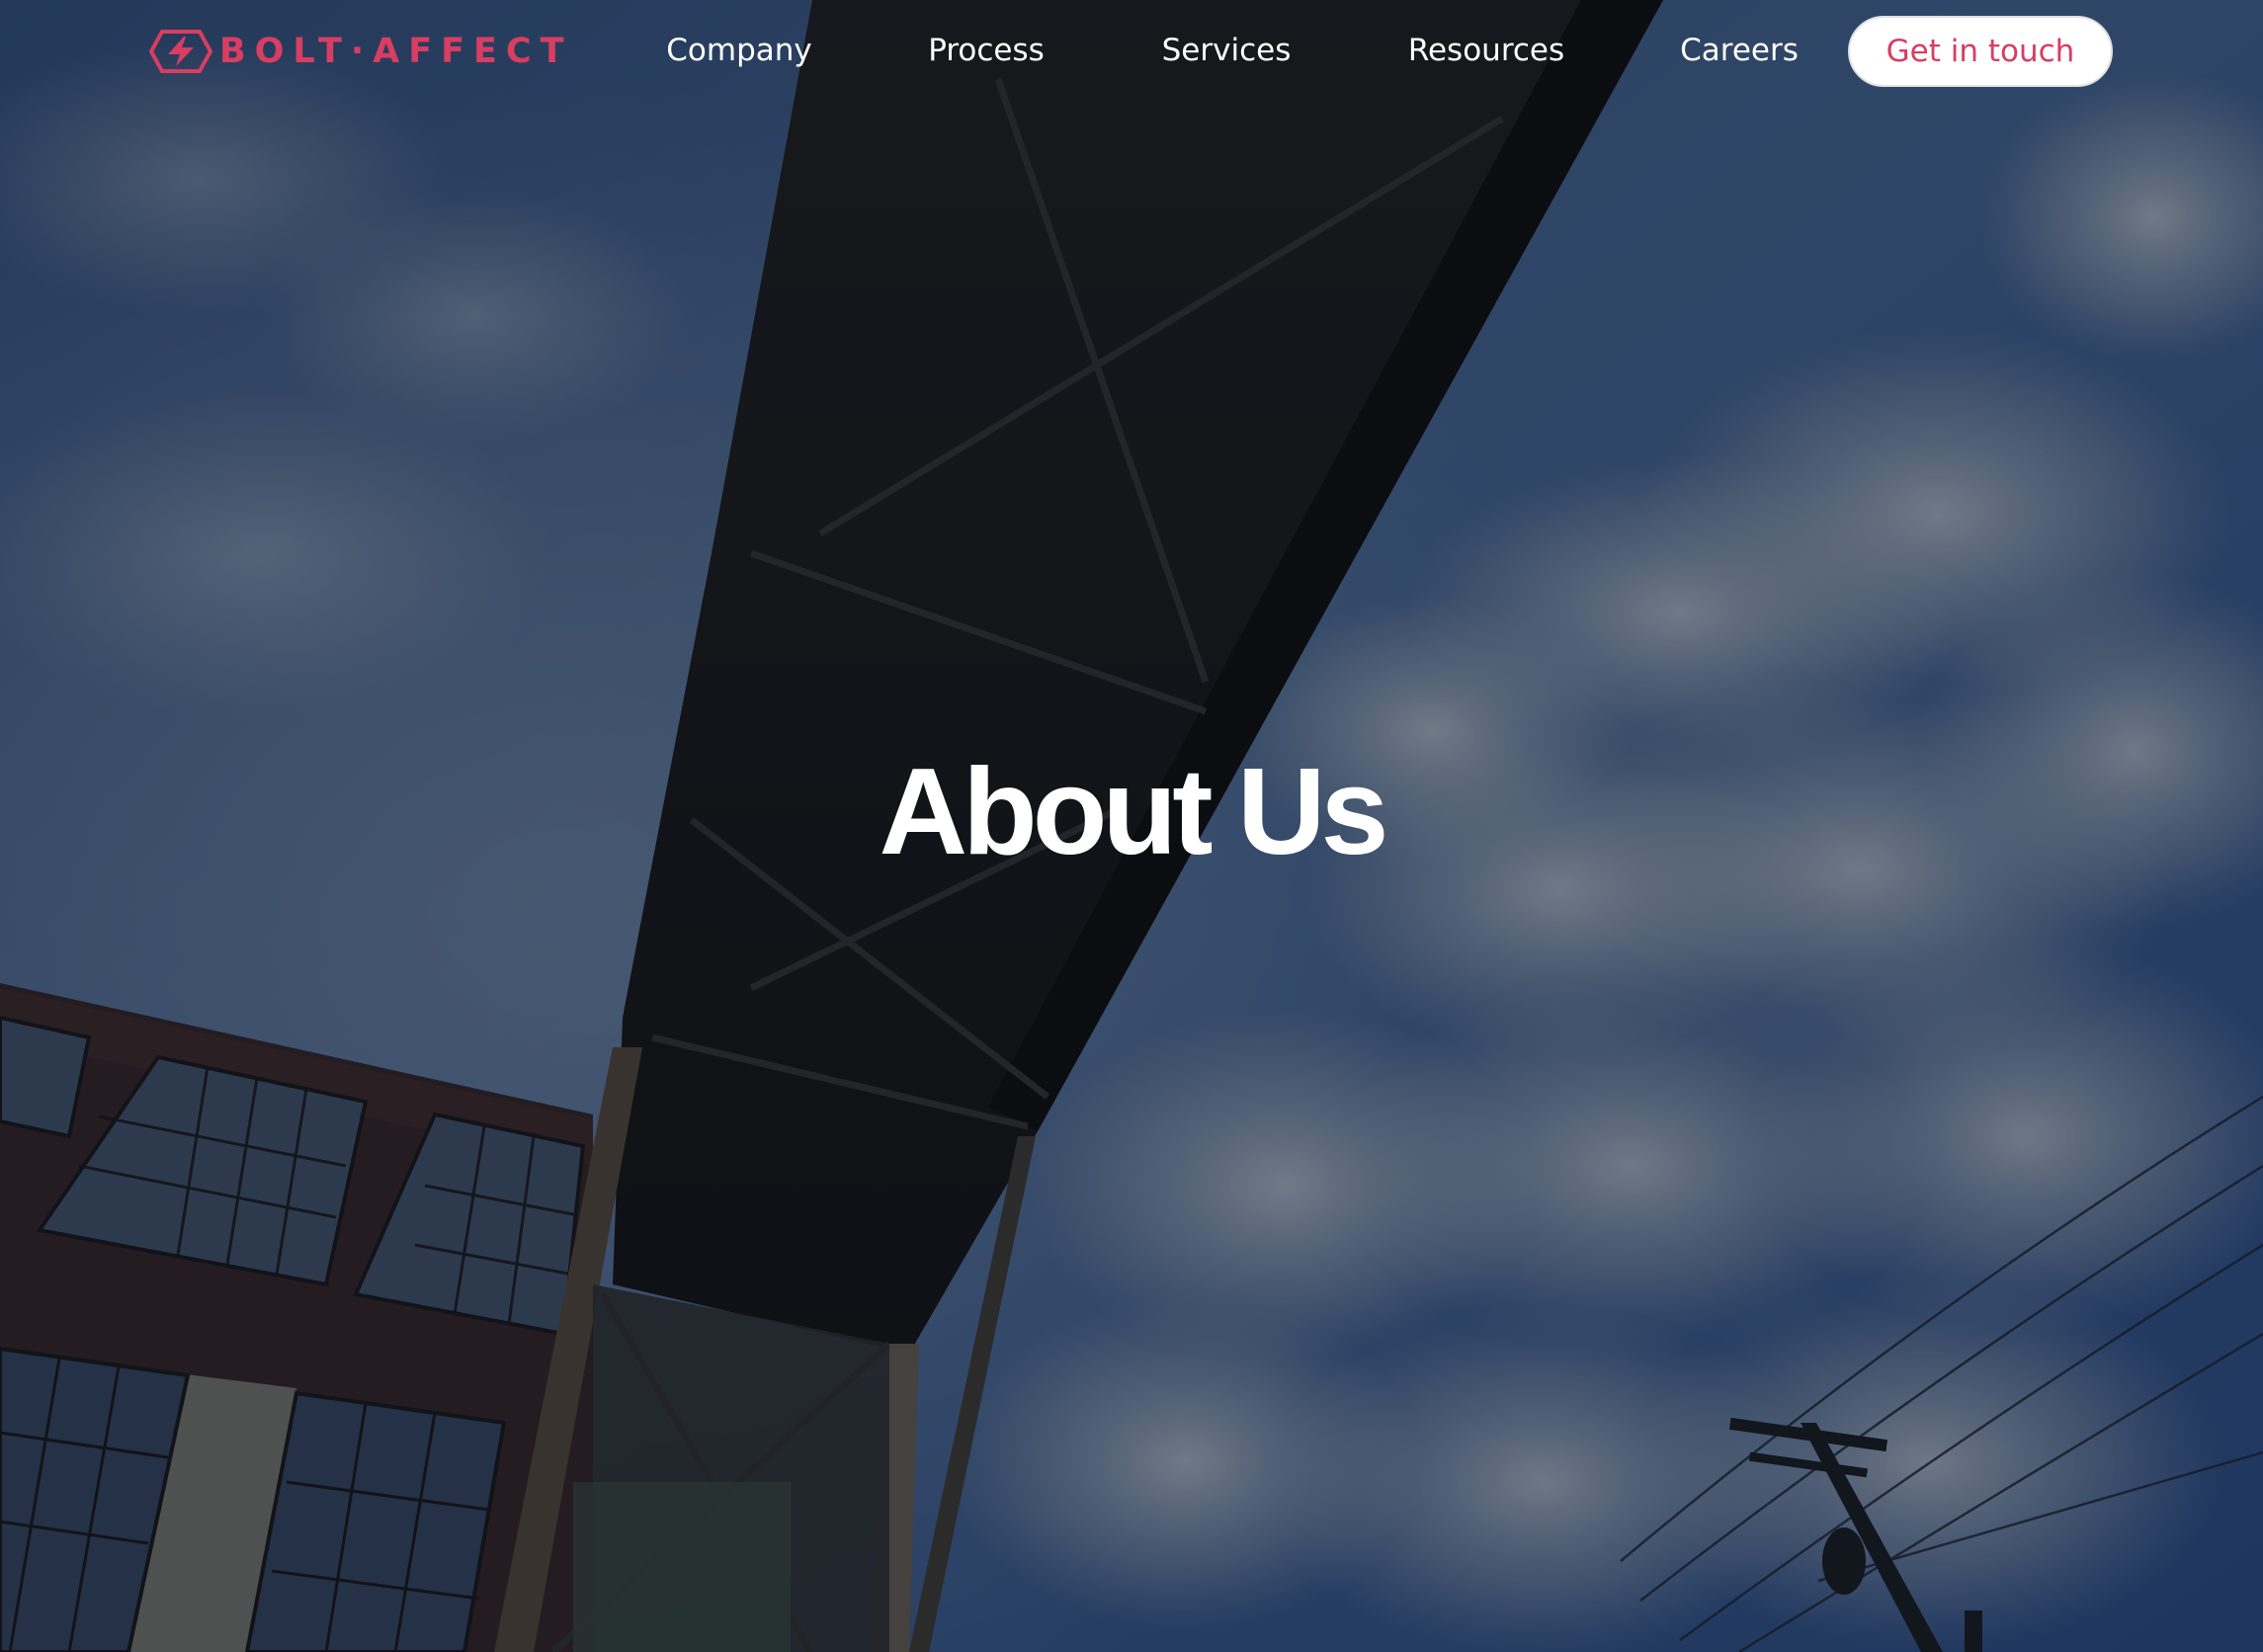 The image size is (2263, 1652). What do you see at coordinates (396, 51) in the screenshot?
I see `brand-wordmark: BOLT·AFFECT` at bounding box center [396, 51].